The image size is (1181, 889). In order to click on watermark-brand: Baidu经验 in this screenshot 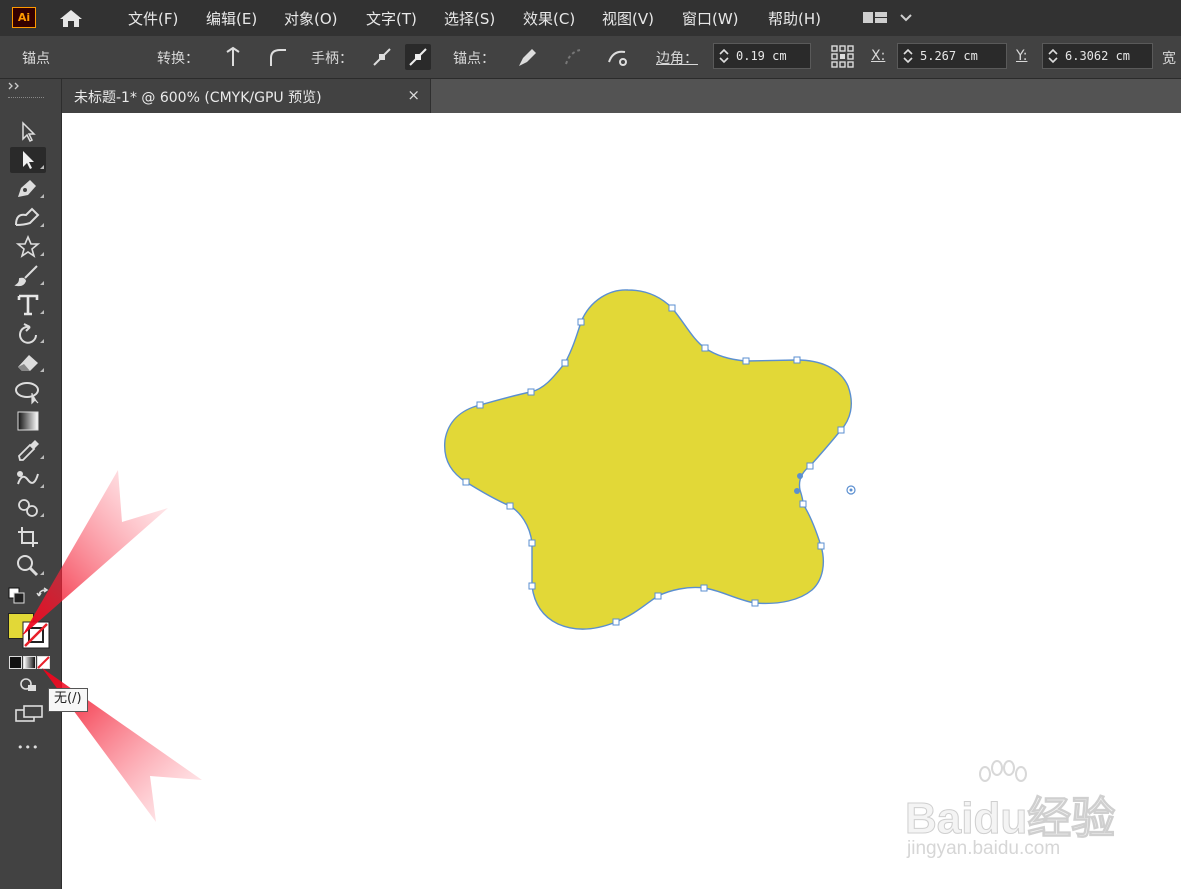, I will do `click(1010, 819)`.